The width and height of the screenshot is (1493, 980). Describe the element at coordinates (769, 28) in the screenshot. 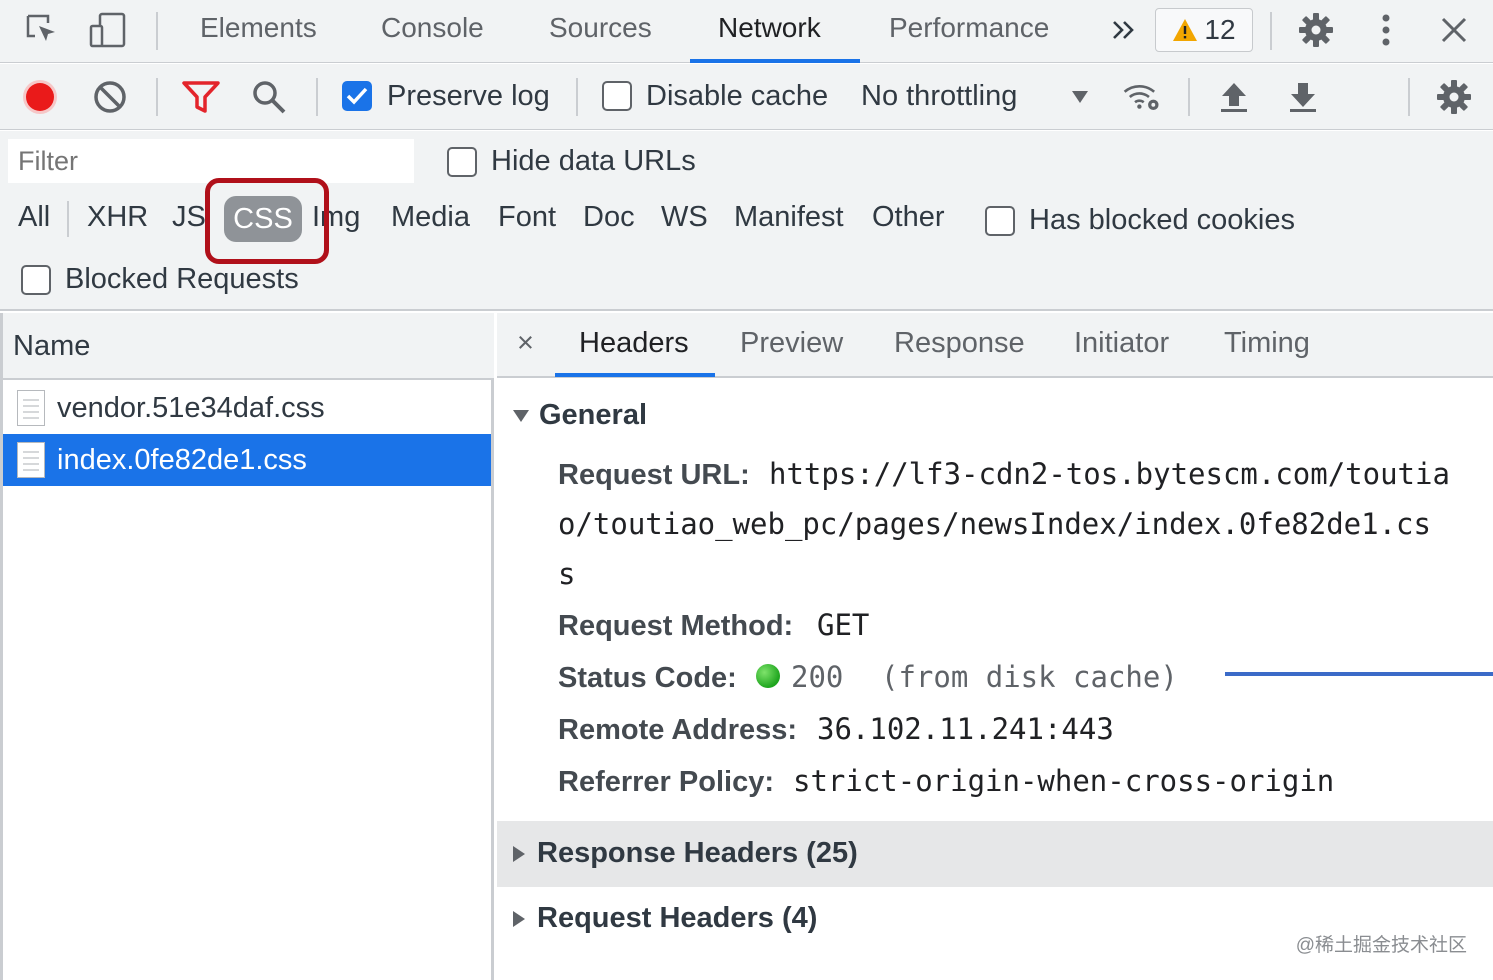

I see `tab-network: Network` at that location.